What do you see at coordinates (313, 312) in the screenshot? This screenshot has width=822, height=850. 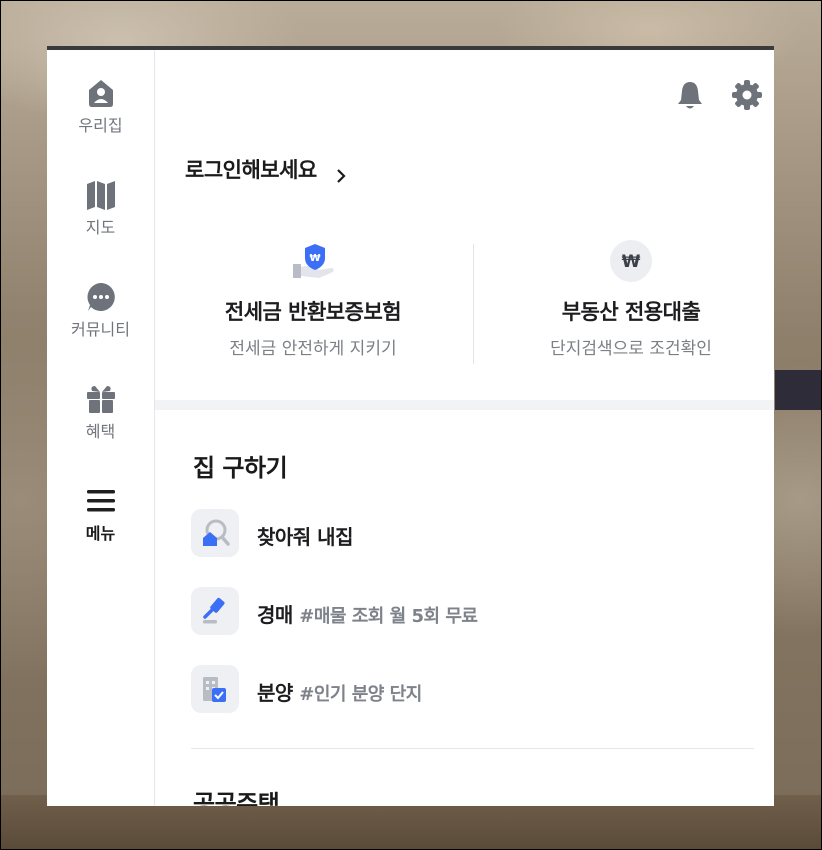 I see `promo-title: 전세금 반환보증보험` at bounding box center [313, 312].